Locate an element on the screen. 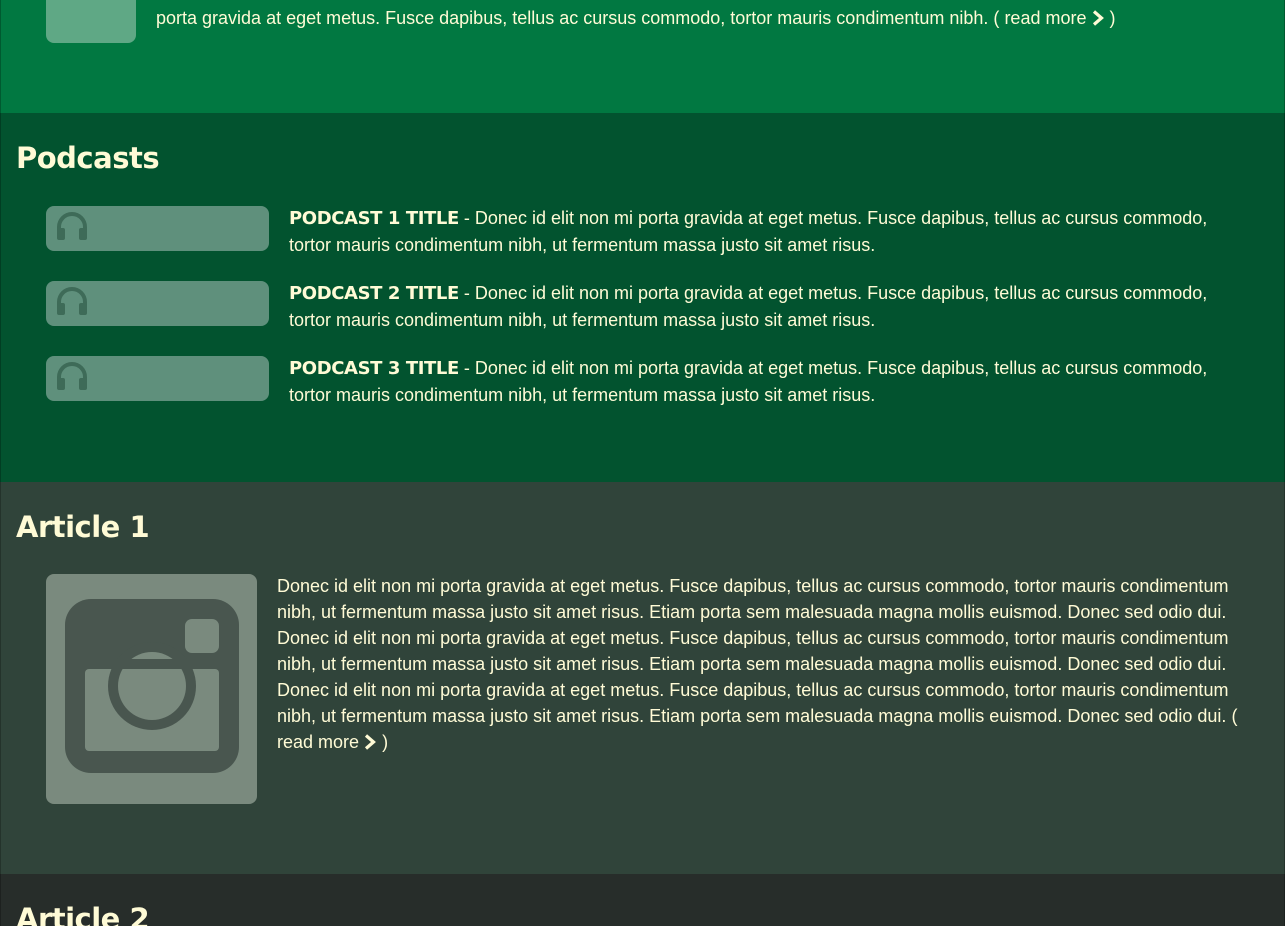 The image size is (1285, 926). featured-thumbnail is located at coordinates (91, 21).